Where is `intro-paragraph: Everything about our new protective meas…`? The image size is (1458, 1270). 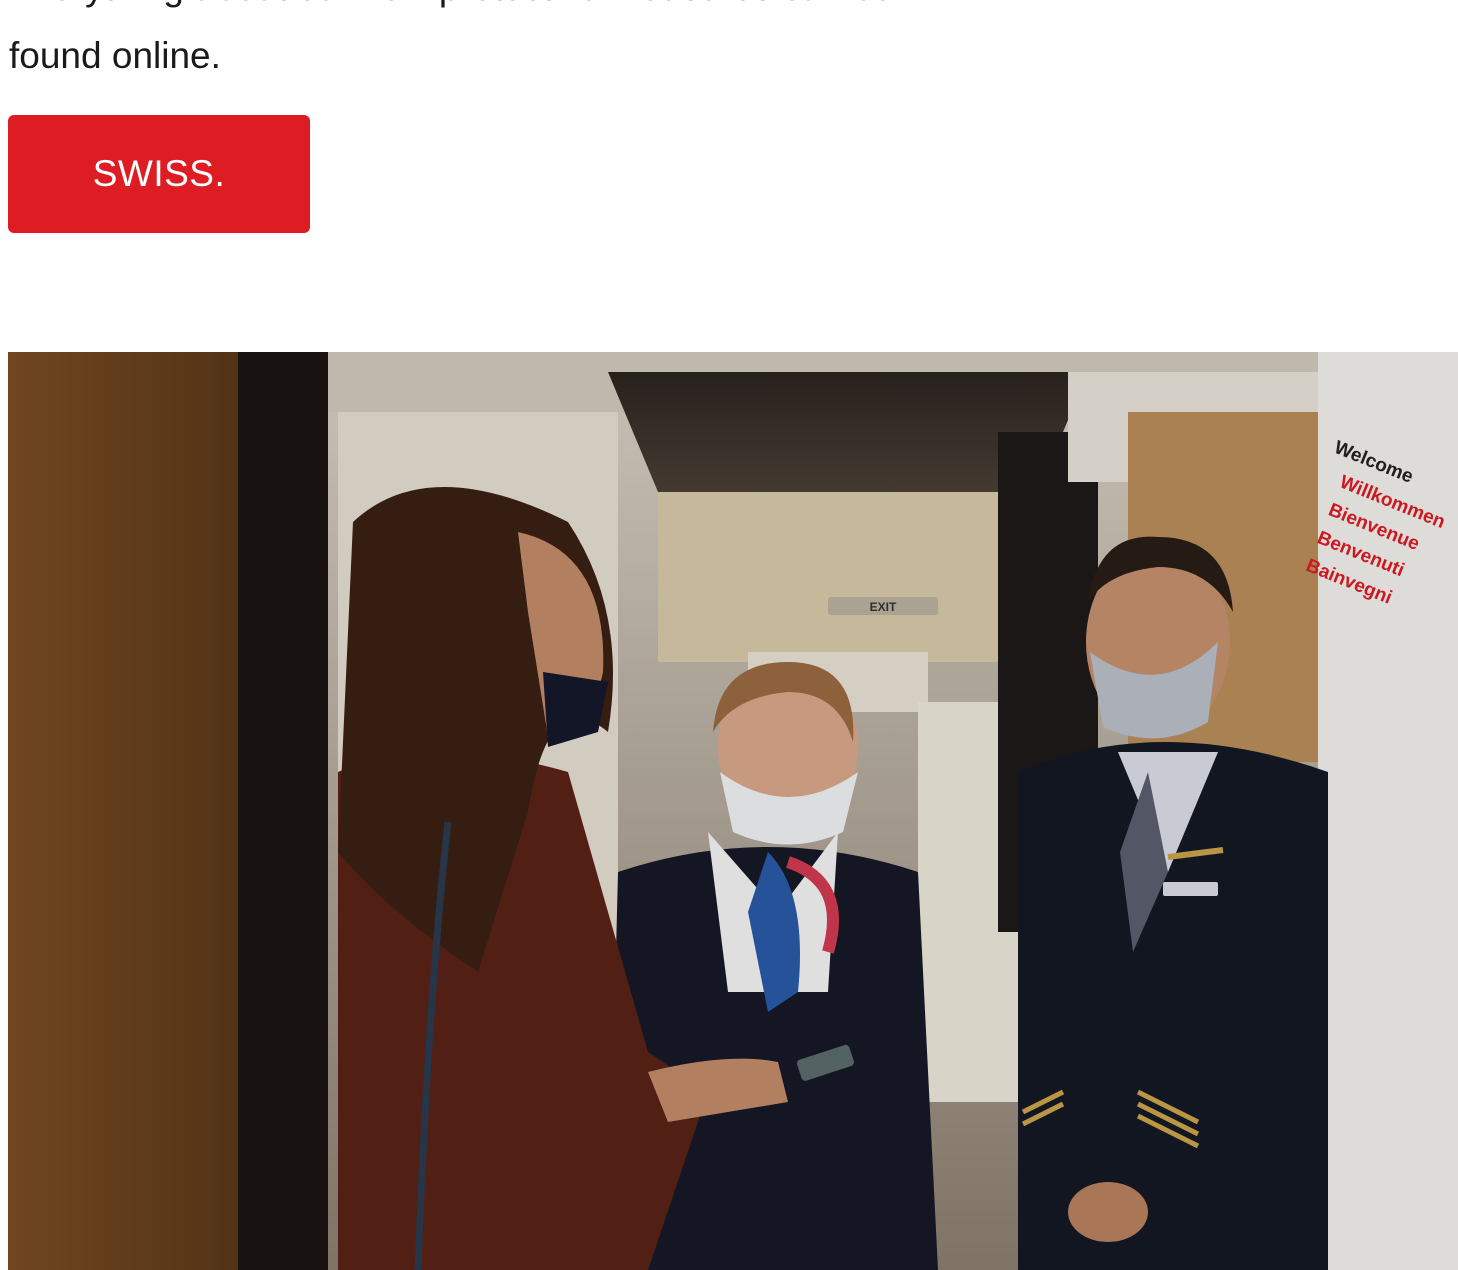 intro-paragraph: Everything about our new protective meas… is located at coordinates (709, 45).